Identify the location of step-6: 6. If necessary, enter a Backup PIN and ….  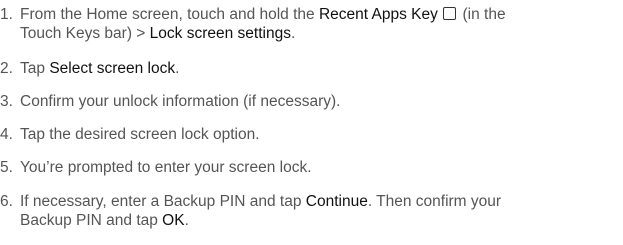
(300, 211).